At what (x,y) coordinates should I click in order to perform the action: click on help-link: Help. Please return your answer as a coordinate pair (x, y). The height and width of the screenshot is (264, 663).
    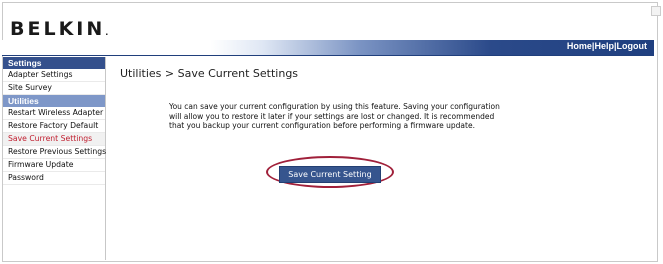
    Looking at the image, I should click on (604, 46).